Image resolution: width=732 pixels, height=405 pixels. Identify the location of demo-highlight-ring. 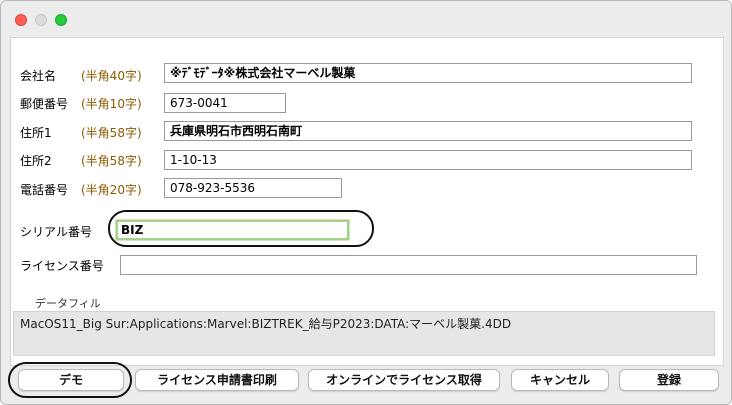
(70, 380).